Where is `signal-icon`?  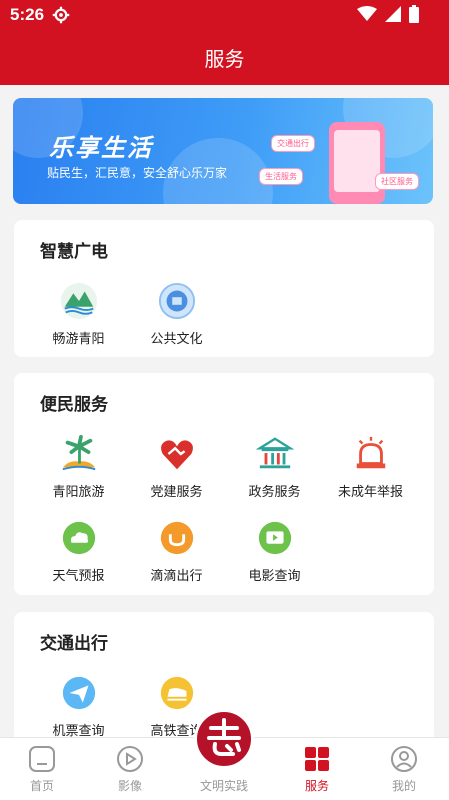 signal-icon is located at coordinates (393, 14).